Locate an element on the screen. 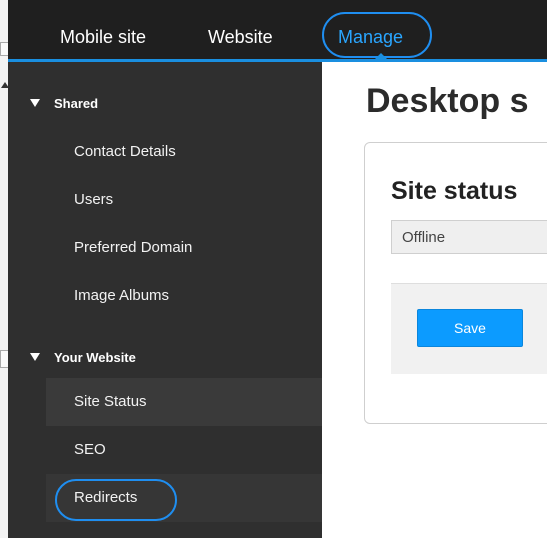 This screenshot has height=538, width=547. sidebar-item-image-albums: Image Albums is located at coordinates (184, 296).